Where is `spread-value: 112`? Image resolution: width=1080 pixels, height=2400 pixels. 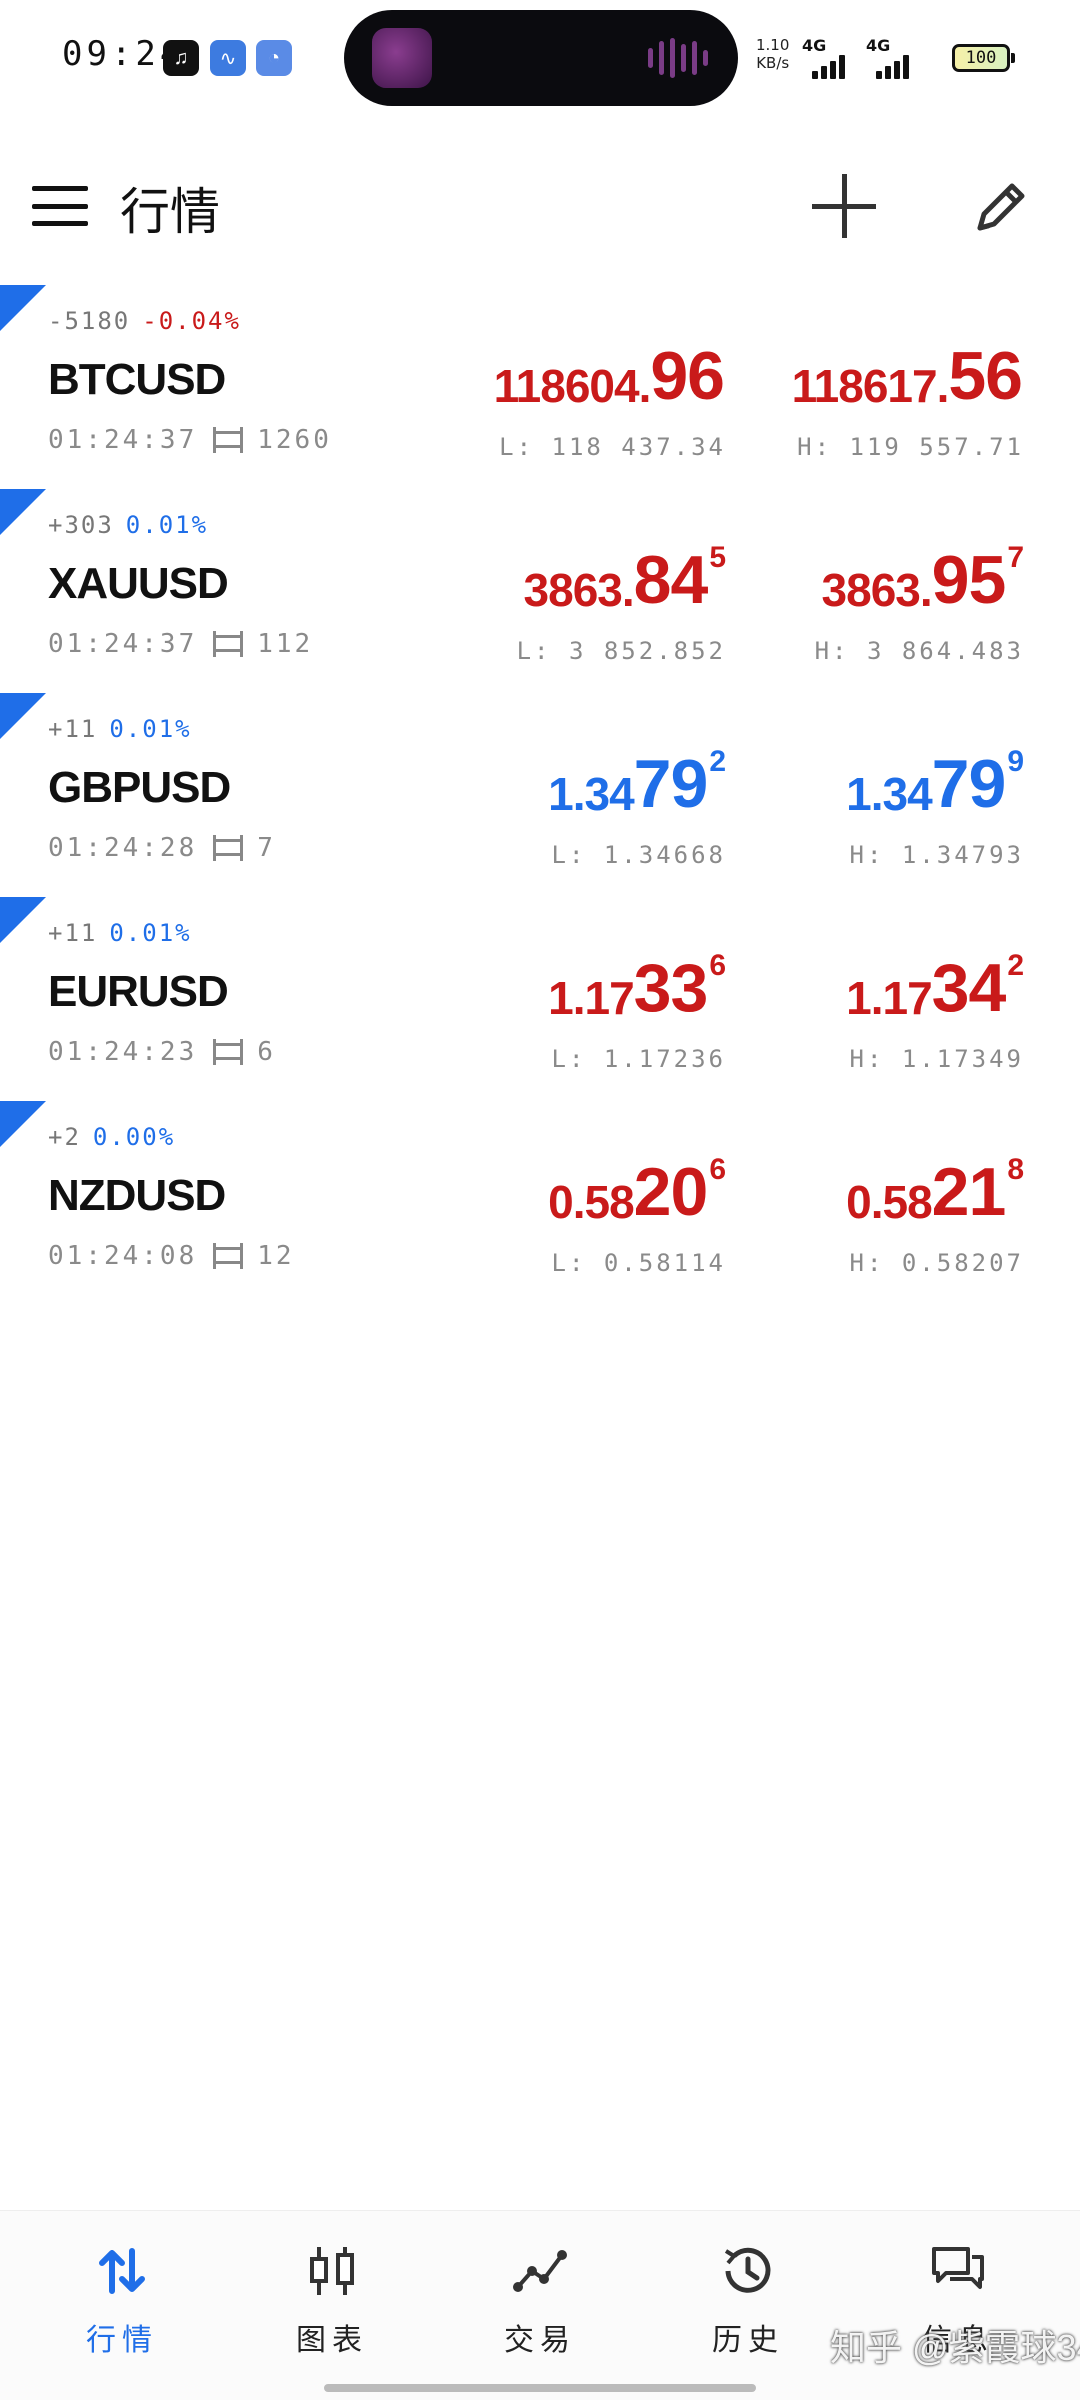
spread-value: 112 is located at coordinates (285, 644).